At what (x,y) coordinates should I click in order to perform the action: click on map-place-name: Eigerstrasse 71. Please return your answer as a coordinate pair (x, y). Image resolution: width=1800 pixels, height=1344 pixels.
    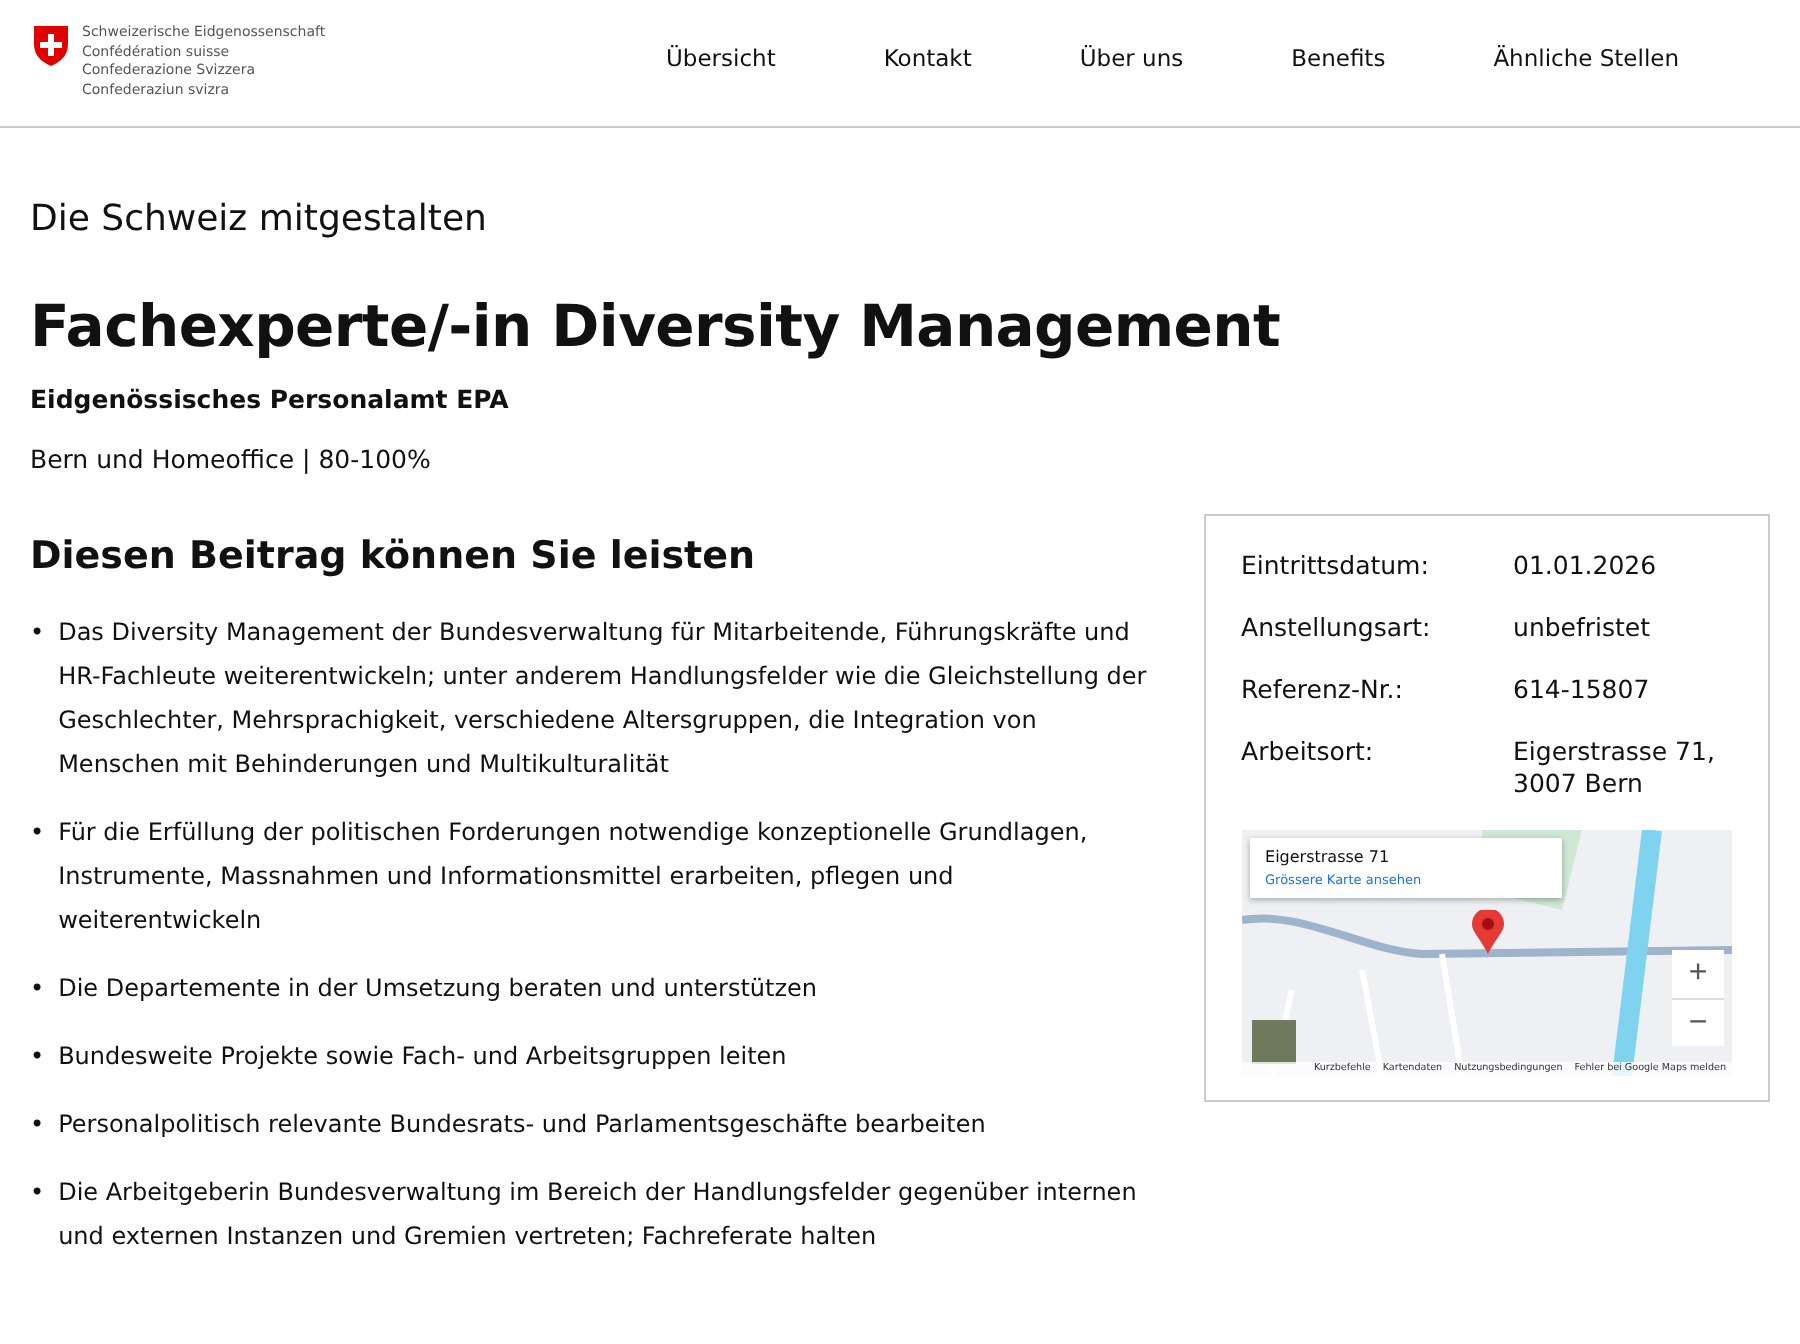
    Looking at the image, I should click on (1328, 857).